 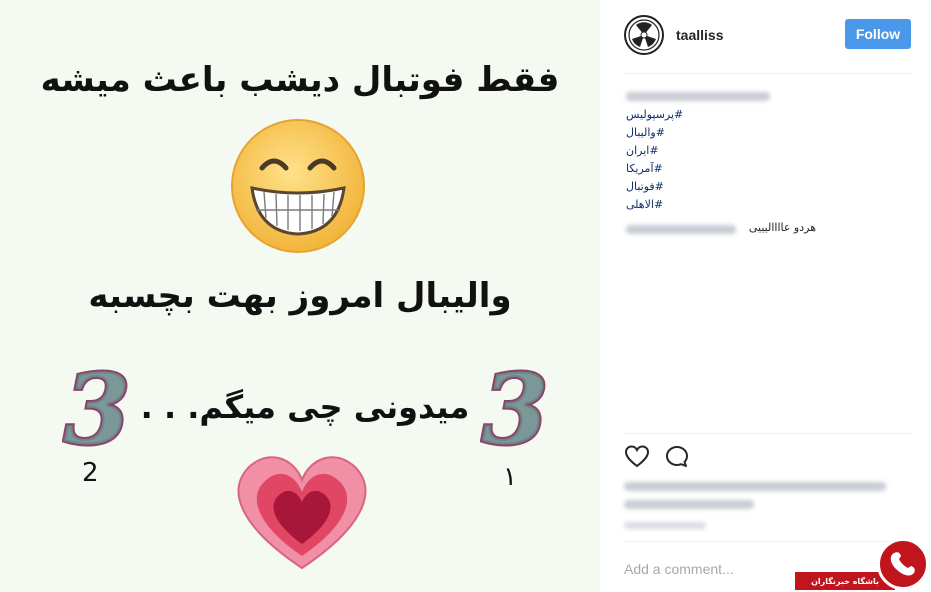 I want to click on image-text-line-3: میدونی چی میگم. . ., so click(x=305, y=407).